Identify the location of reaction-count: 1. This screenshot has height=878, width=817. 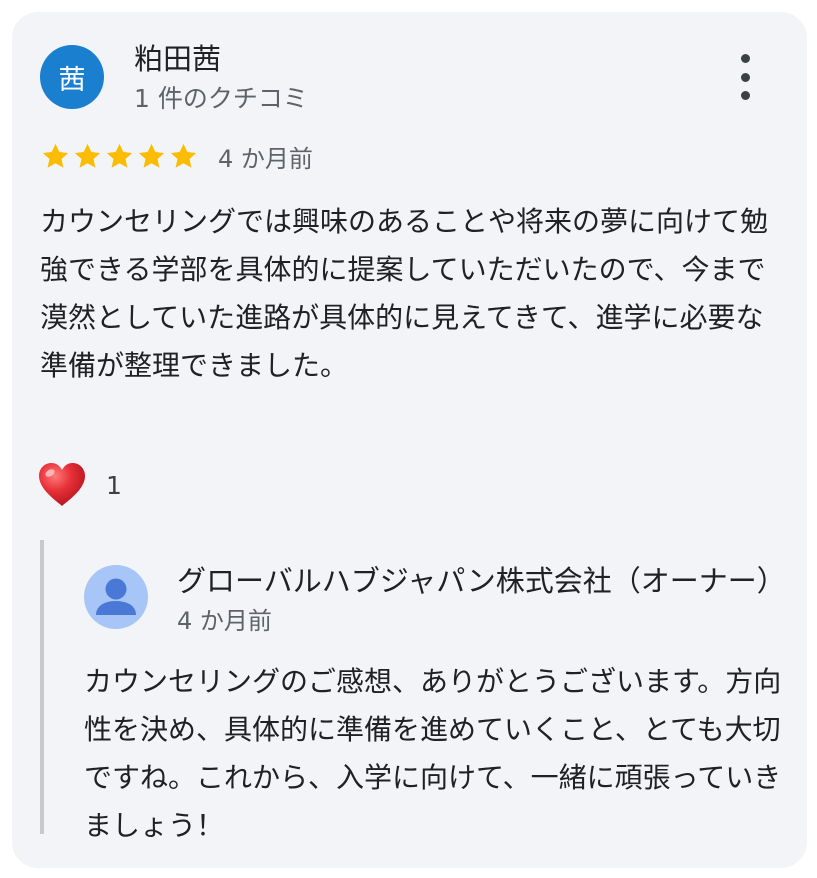
(114, 485).